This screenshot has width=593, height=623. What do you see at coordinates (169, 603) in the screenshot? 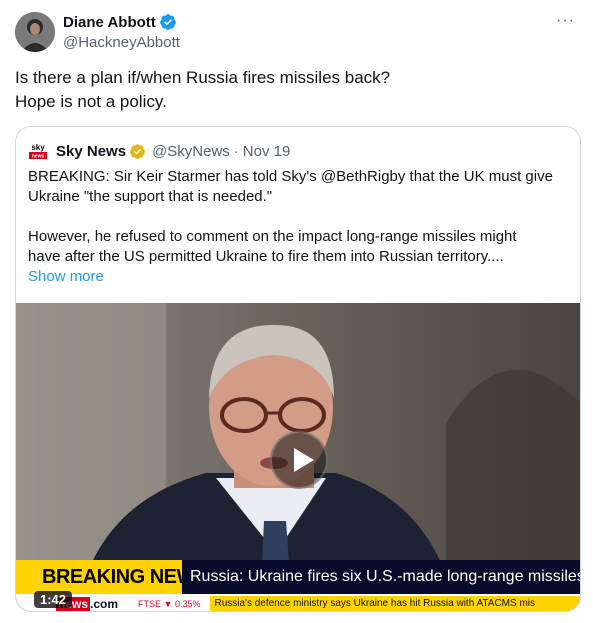
I see `ftse-indicator: FTSE ▼ 0.35%` at bounding box center [169, 603].